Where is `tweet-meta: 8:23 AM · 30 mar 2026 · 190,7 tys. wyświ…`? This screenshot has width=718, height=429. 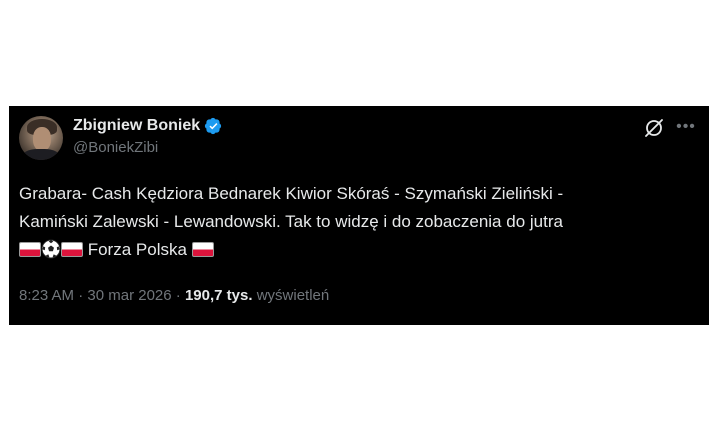 tweet-meta: 8:23 AM · 30 mar 2026 · 190,7 tys. wyświ… is located at coordinates (174, 295).